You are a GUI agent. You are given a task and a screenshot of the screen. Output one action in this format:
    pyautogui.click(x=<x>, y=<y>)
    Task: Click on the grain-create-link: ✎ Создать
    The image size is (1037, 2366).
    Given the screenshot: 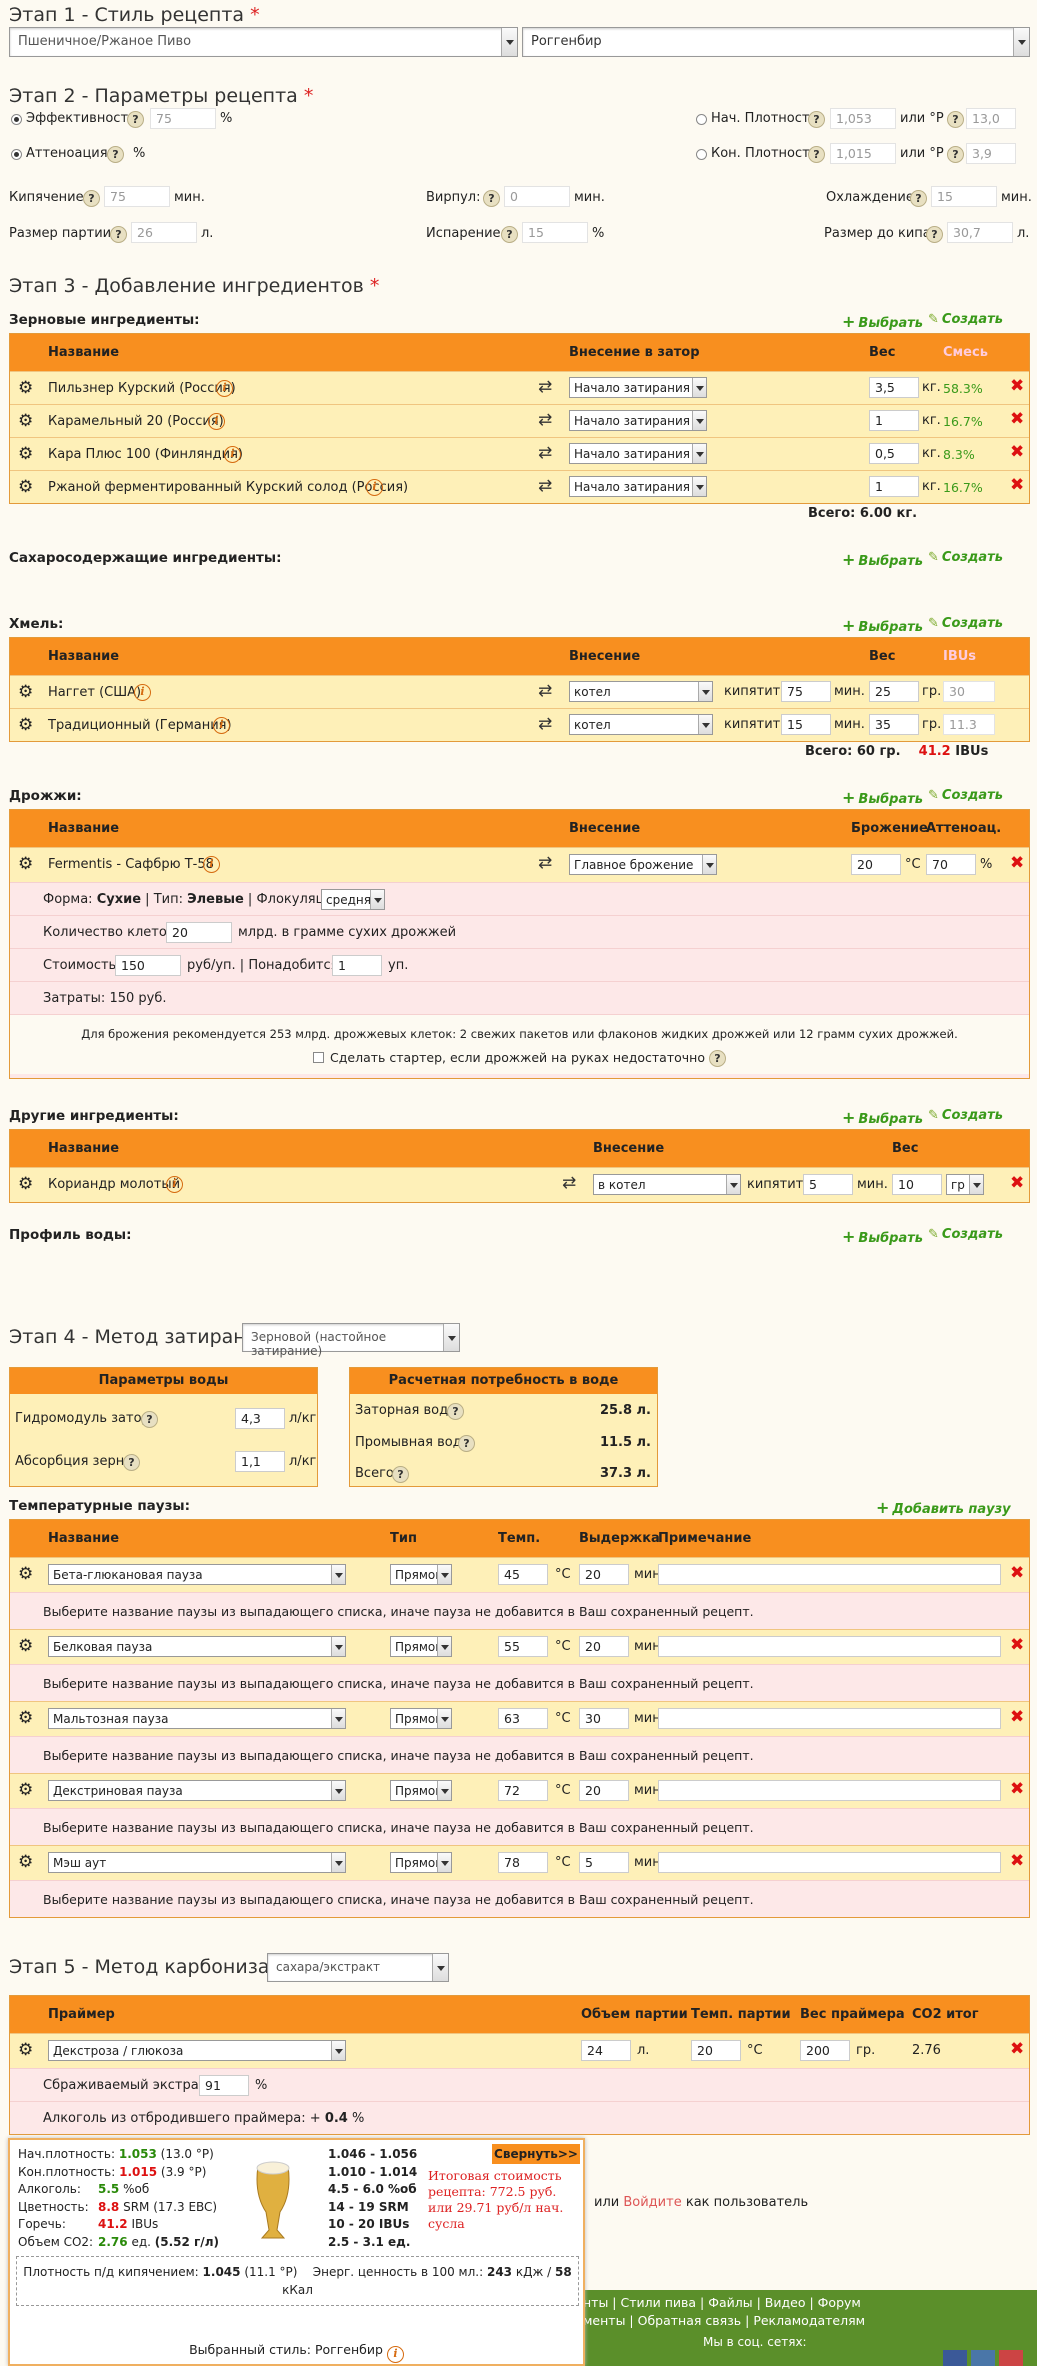 What is the action you would take?
    pyautogui.click(x=965, y=319)
    